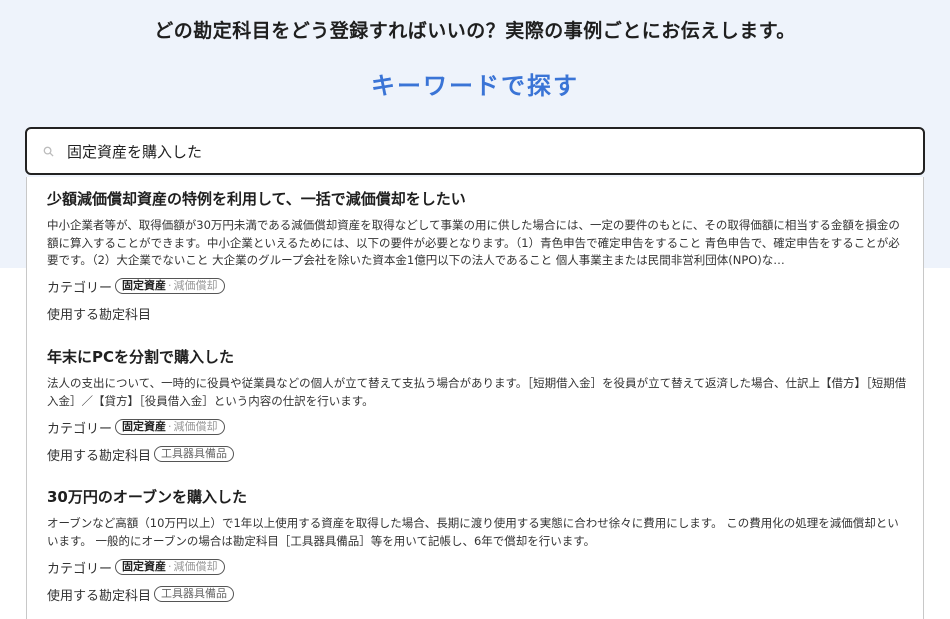 The width and height of the screenshot is (950, 619). I want to click on search-input, so click(477, 151).